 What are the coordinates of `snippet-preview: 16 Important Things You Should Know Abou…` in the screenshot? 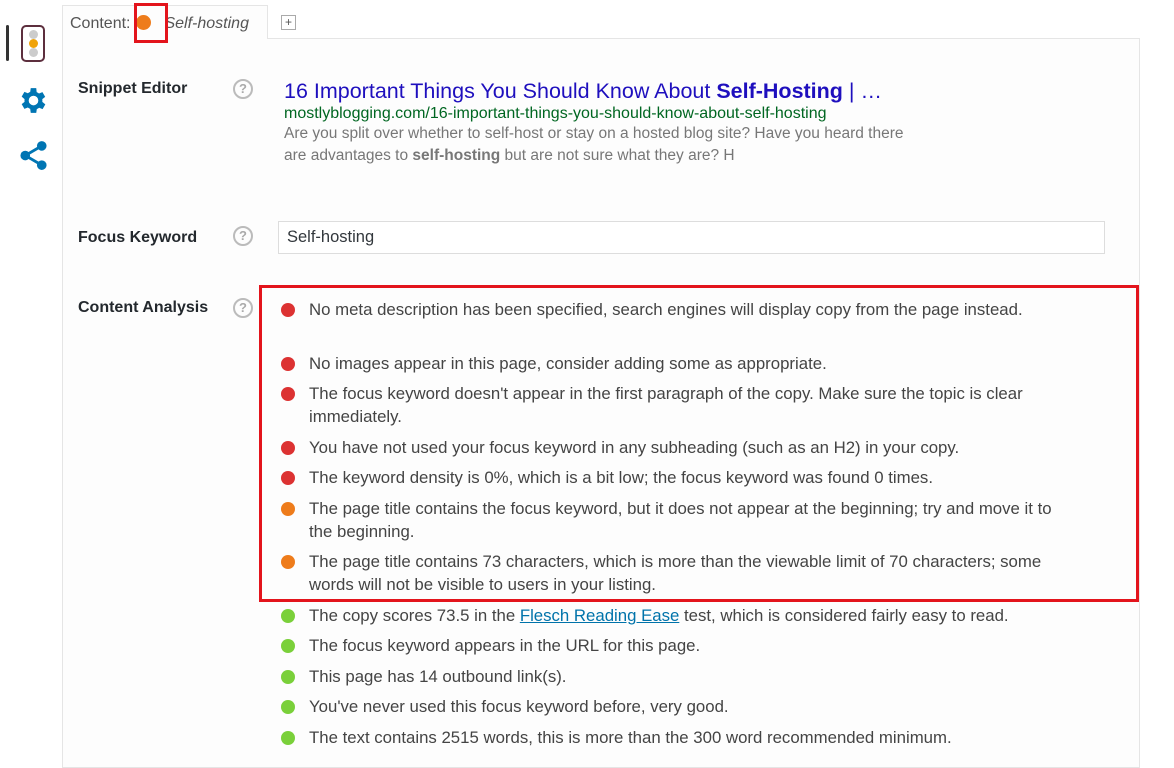 It's located at (594, 123).